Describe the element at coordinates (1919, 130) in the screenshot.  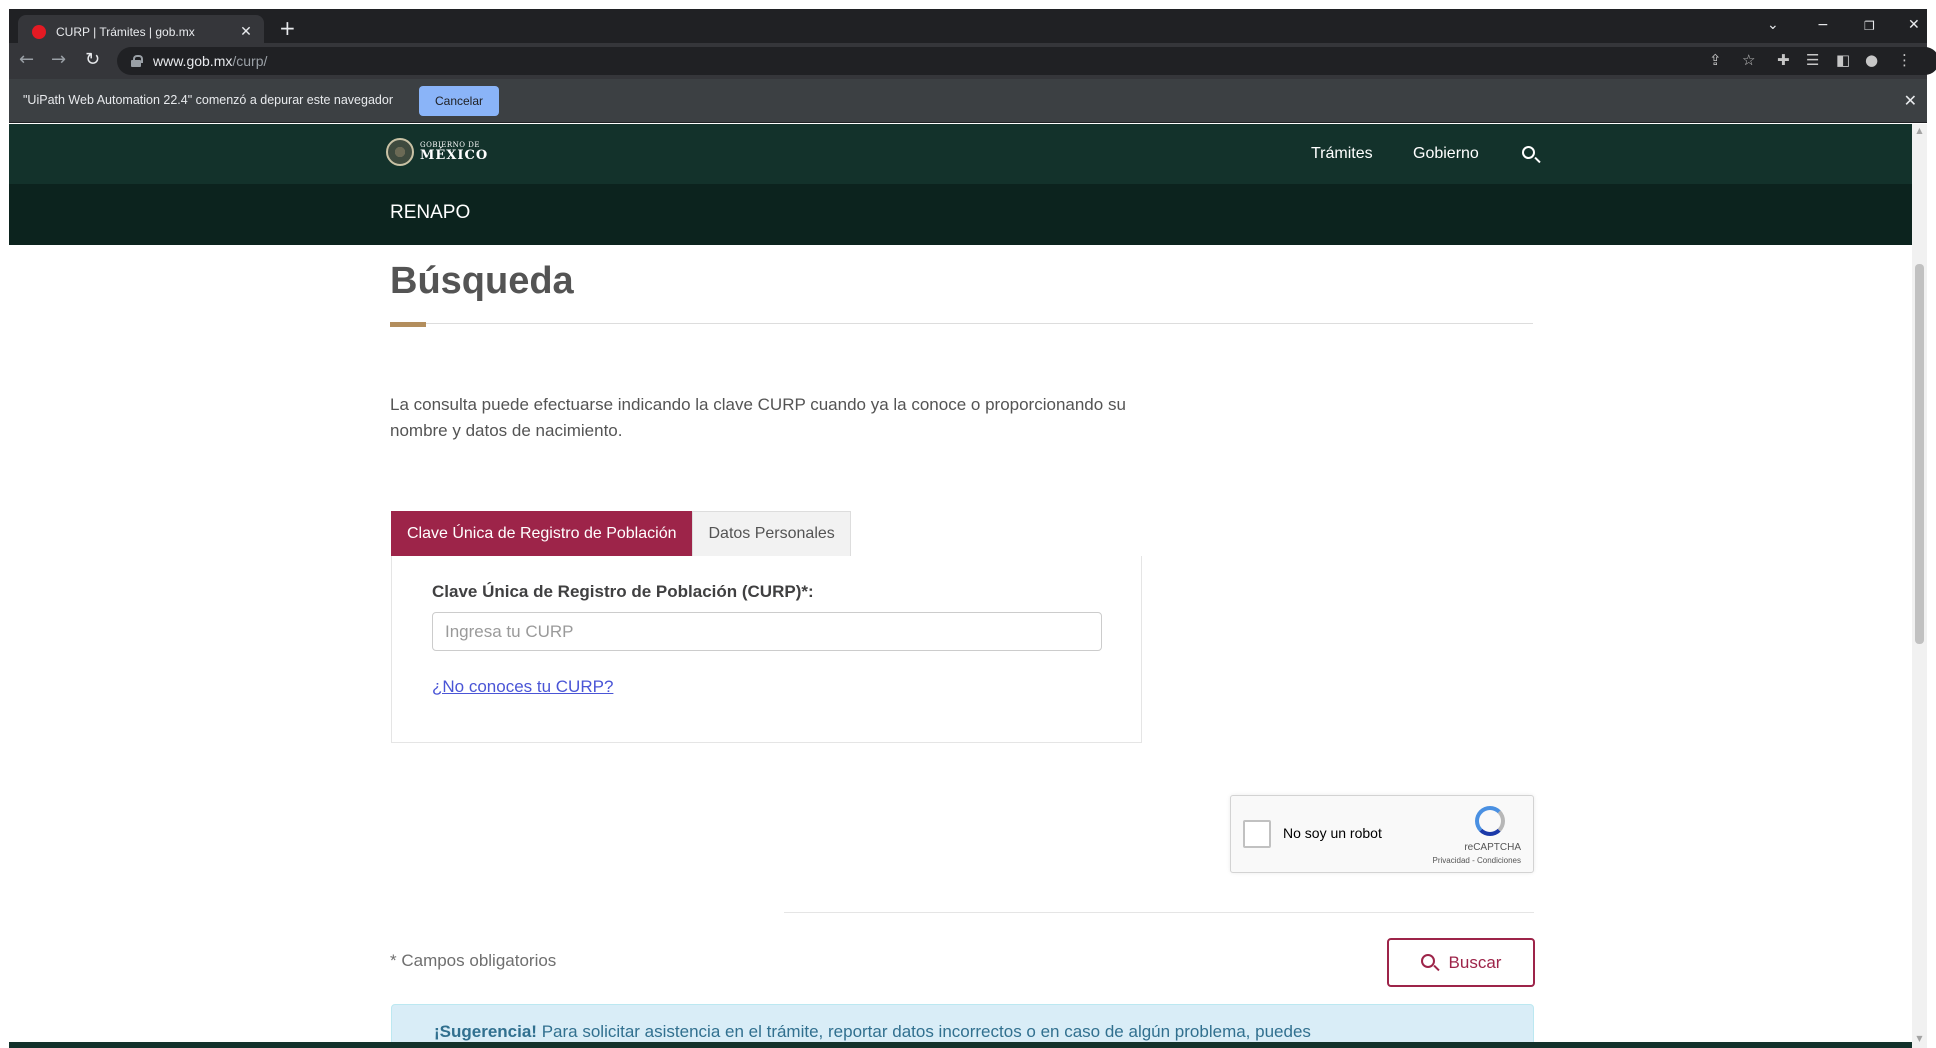
I see `scroll-up-icon: ▲` at that location.